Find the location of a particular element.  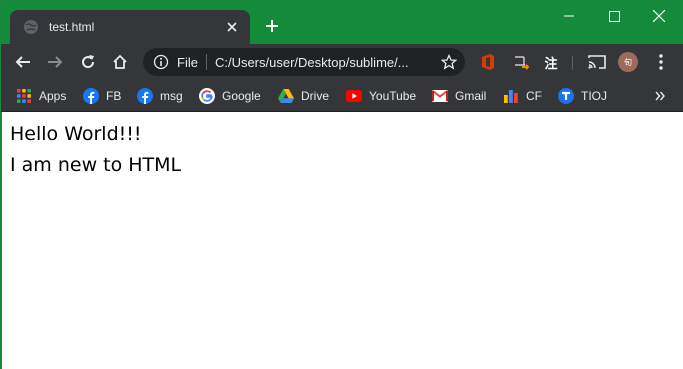

bookmark-label: Drive is located at coordinates (315, 96).